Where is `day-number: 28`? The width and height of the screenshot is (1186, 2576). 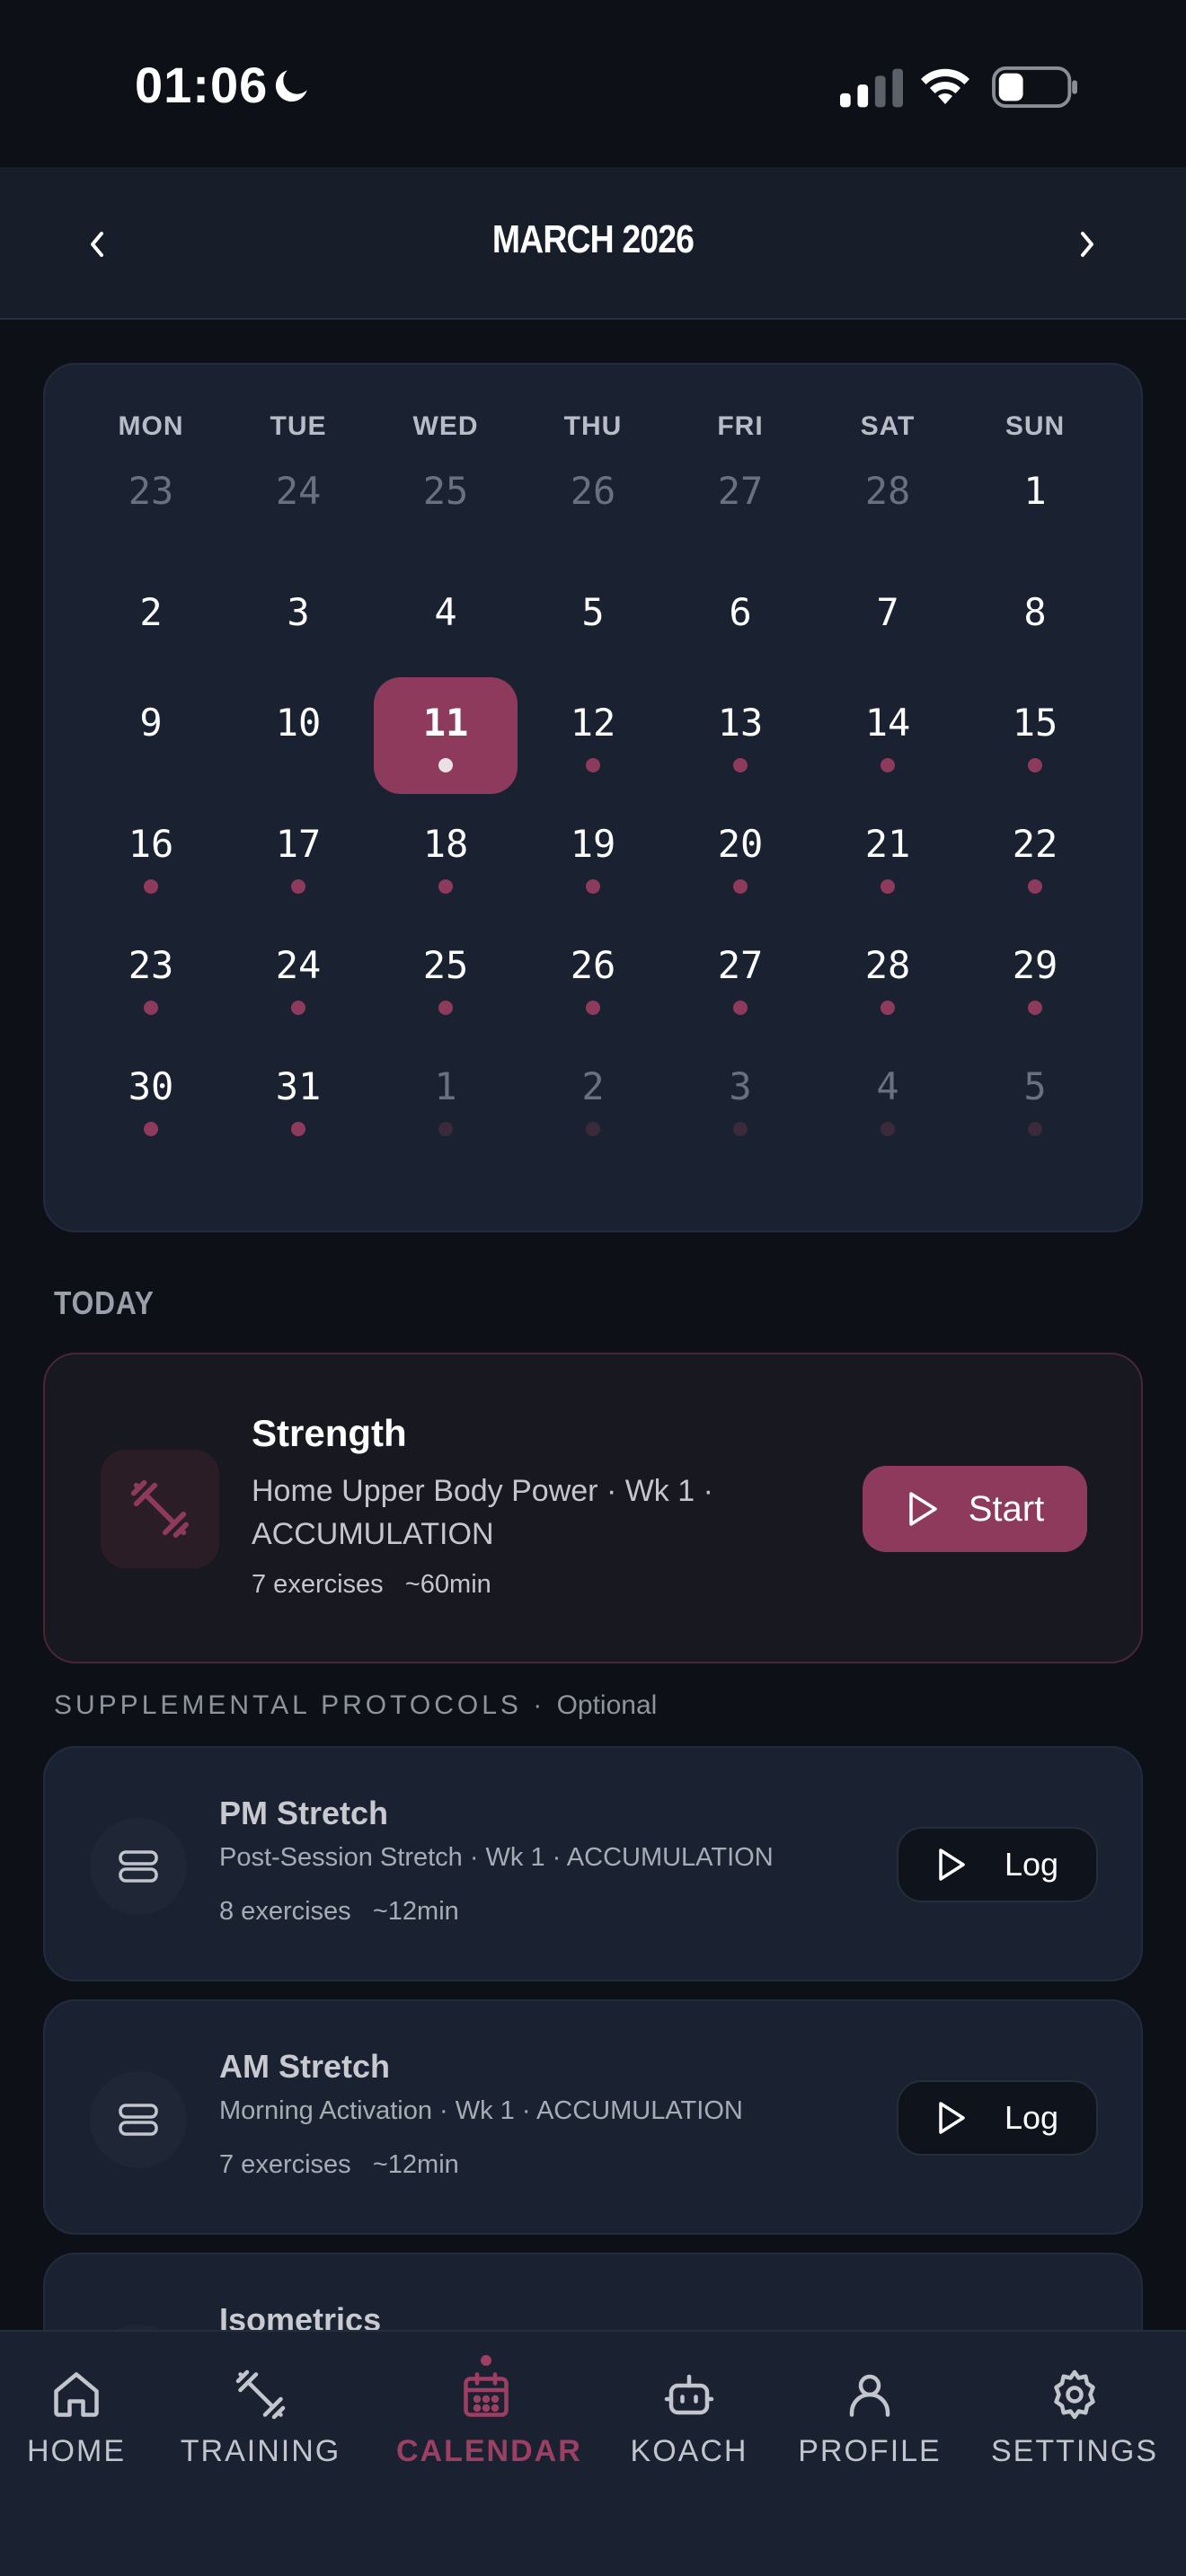
day-number: 28 is located at coordinates (887, 965).